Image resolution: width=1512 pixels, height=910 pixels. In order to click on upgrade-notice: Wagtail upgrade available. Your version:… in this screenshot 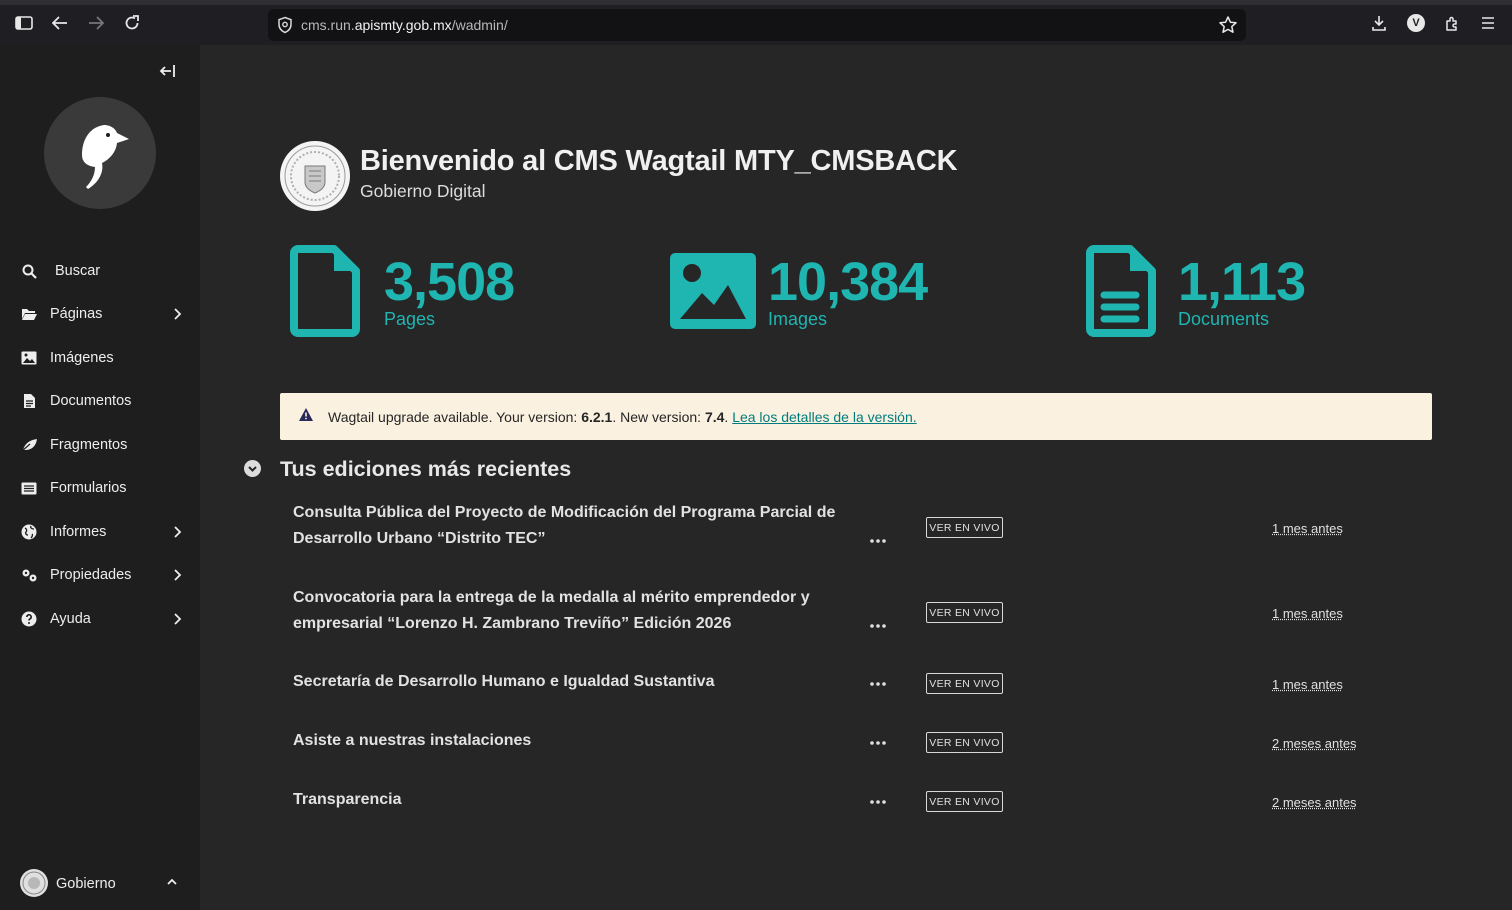, I will do `click(856, 416)`.